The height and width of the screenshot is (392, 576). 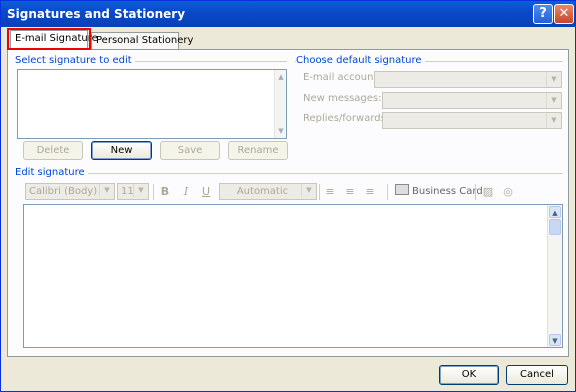 What do you see at coordinates (330, 192) in the screenshot?
I see `align-left-icon: ≡` at bounding box center [330, 192].